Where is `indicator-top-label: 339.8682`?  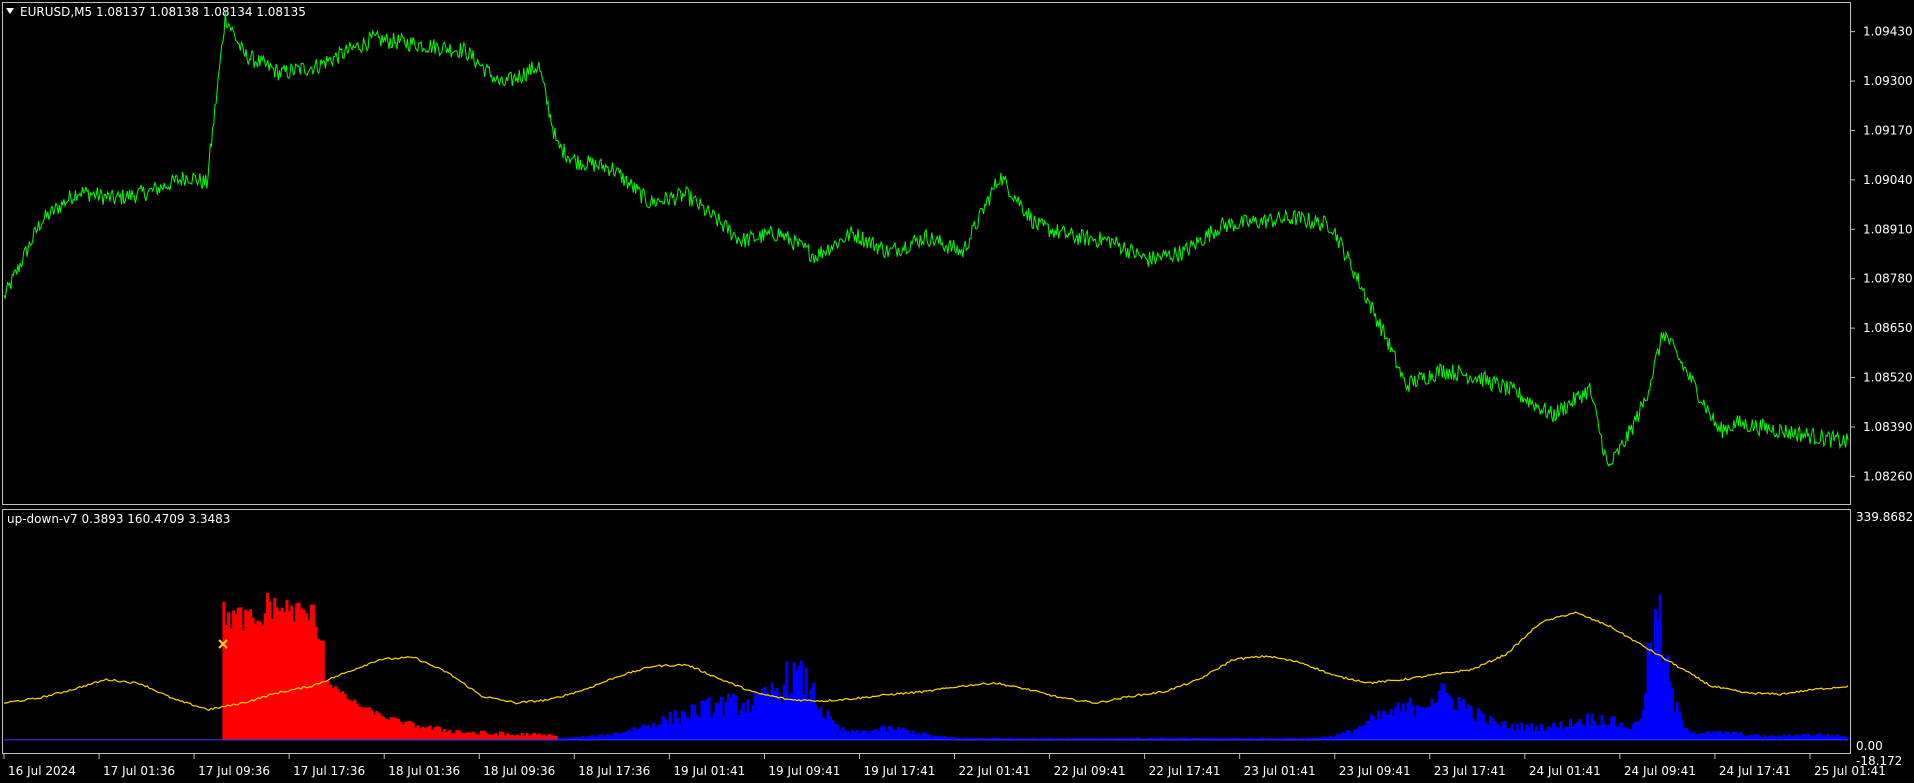
indicator-top-label: 339.8682 is located at coordinates (1884, 517).